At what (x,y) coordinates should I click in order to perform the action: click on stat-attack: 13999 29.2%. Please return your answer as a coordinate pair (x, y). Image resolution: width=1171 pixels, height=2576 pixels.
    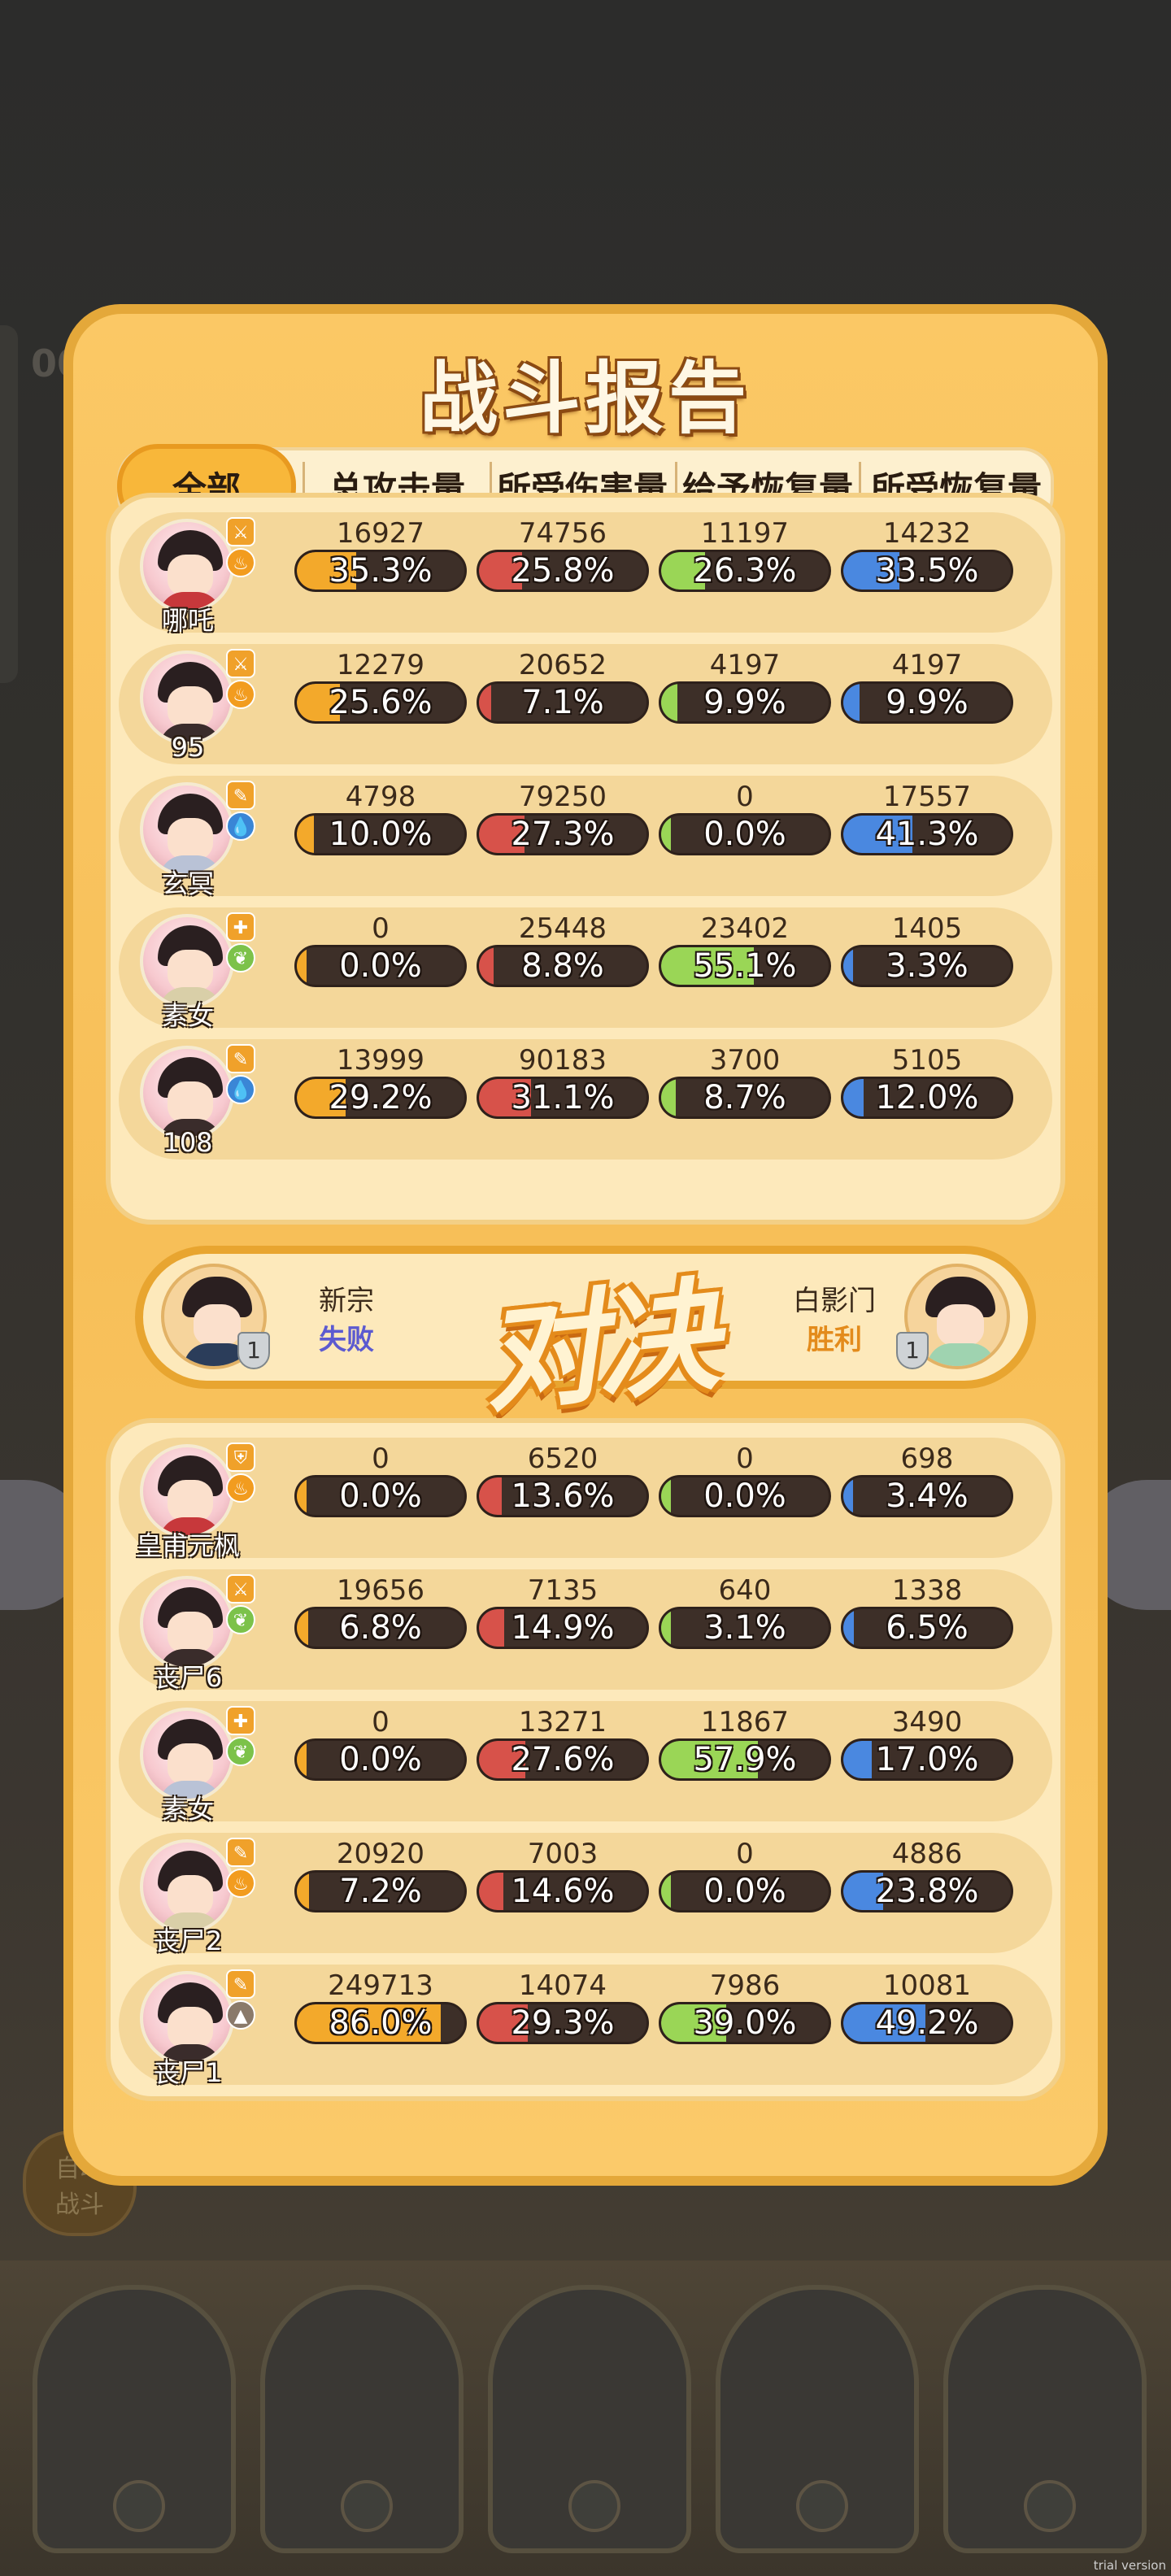
    Looking at the image, I should click on (381, 1082).